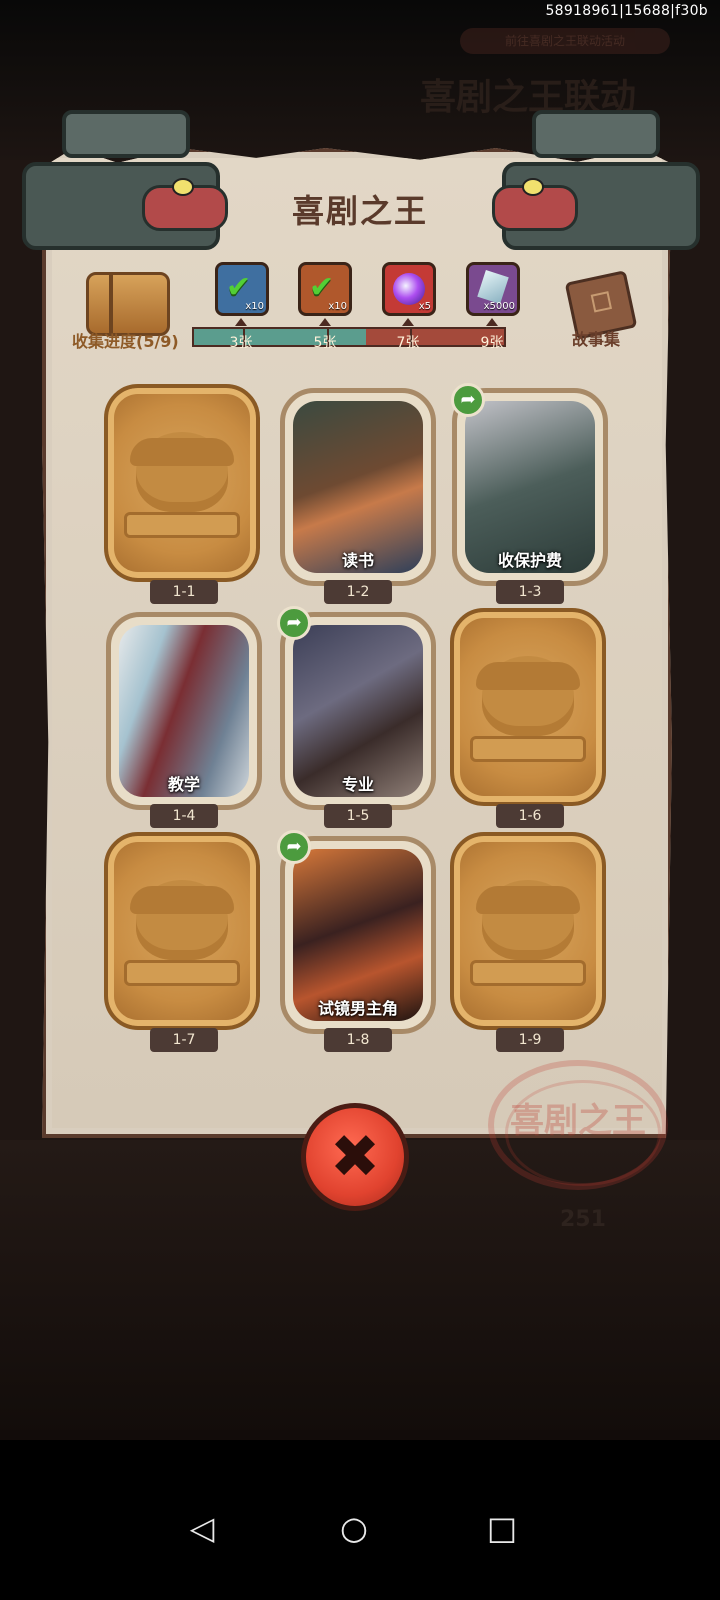  I want to click on card-label: 1-1, so click(184, 592).